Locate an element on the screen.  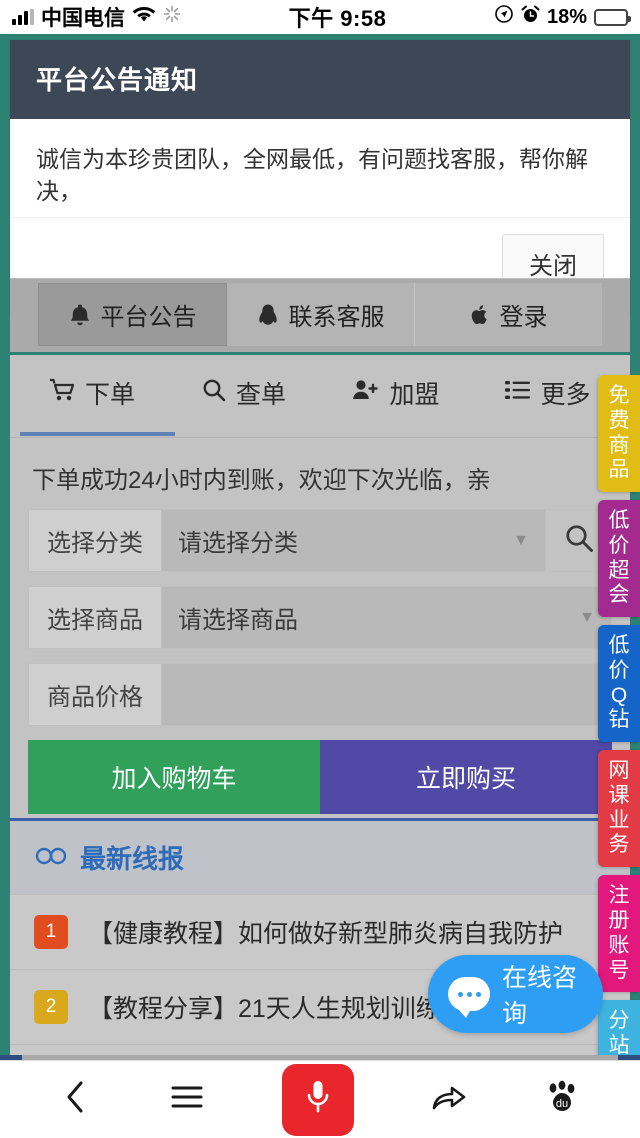
alarm-icon is located at coordinates (530, 17).